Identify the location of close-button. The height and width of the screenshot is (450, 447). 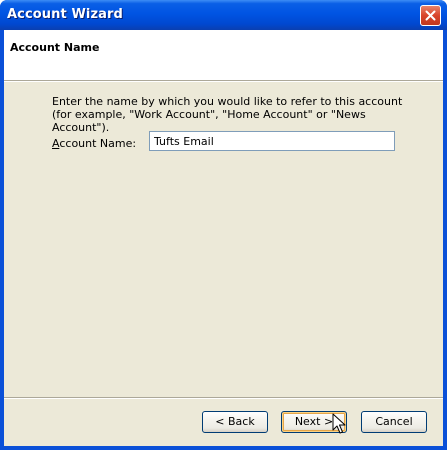
(430, 15).